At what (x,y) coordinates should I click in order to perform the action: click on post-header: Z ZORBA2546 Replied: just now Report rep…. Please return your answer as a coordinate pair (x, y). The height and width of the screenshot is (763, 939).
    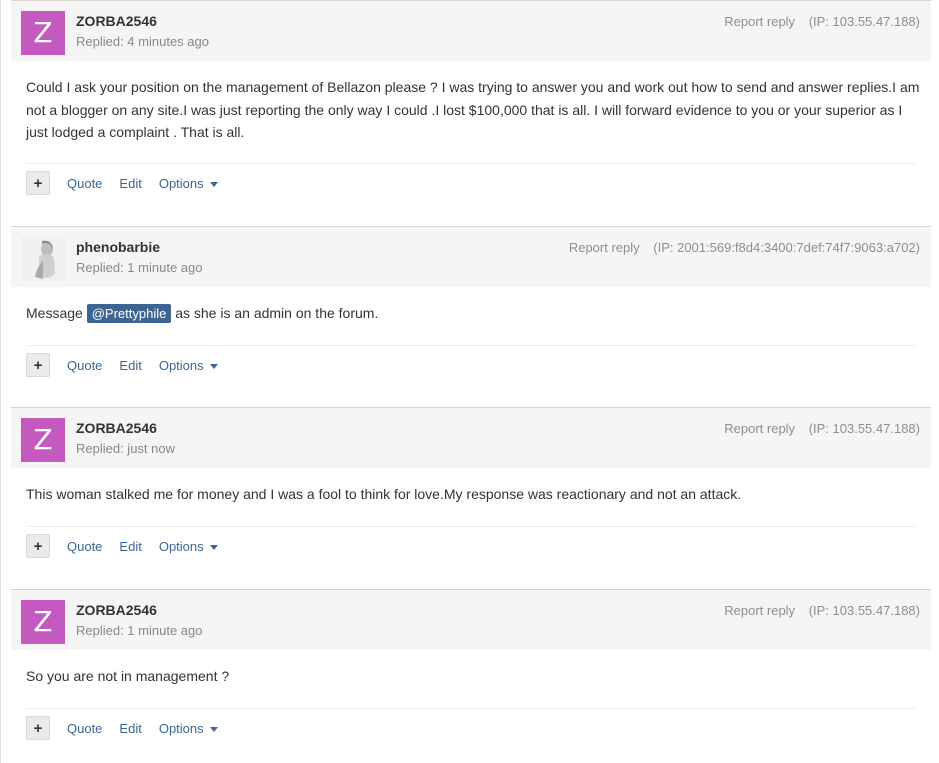
    Looking at the image, I should click on (471, 437).